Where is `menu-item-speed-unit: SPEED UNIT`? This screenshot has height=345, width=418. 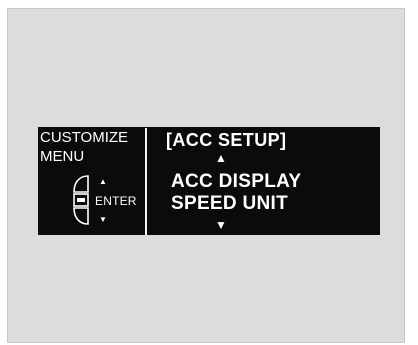
menu-item-speed-unit: SPEED UNIT is located at coordinates (229, 204).